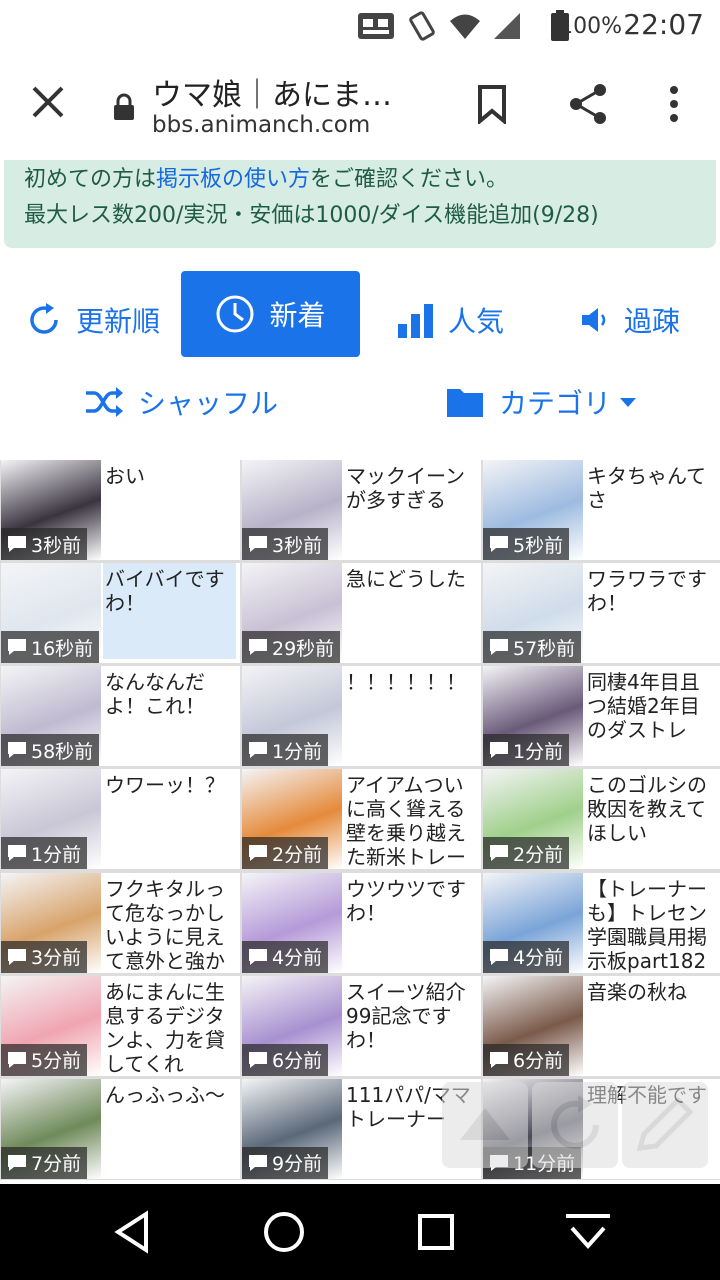 Image resolution: width=720 pixels, height=1280 pixels. I want to click on clock: 22:07, so click(663, 24).